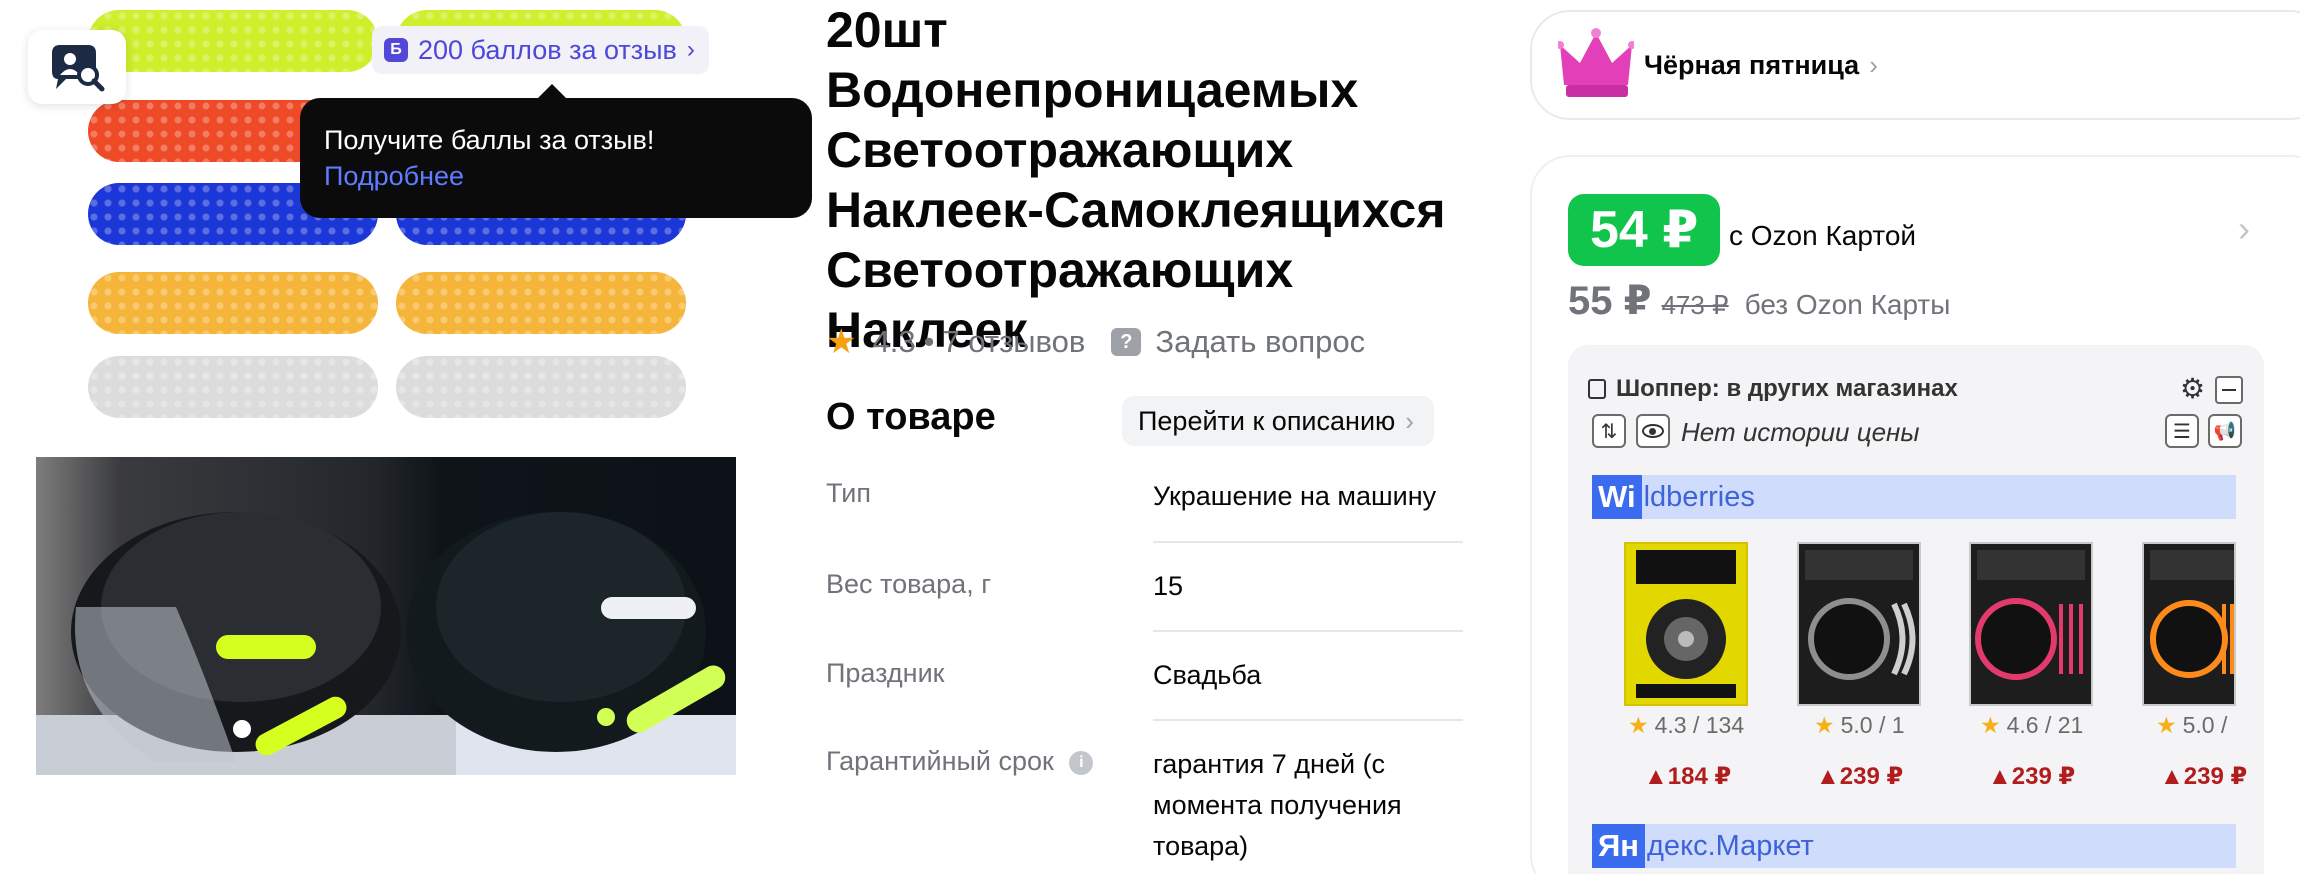  What do you see at coordinates (1609, 431) in the screenshot?
I see `sort-icon: ⇅` at bounding box center [1609, 431].